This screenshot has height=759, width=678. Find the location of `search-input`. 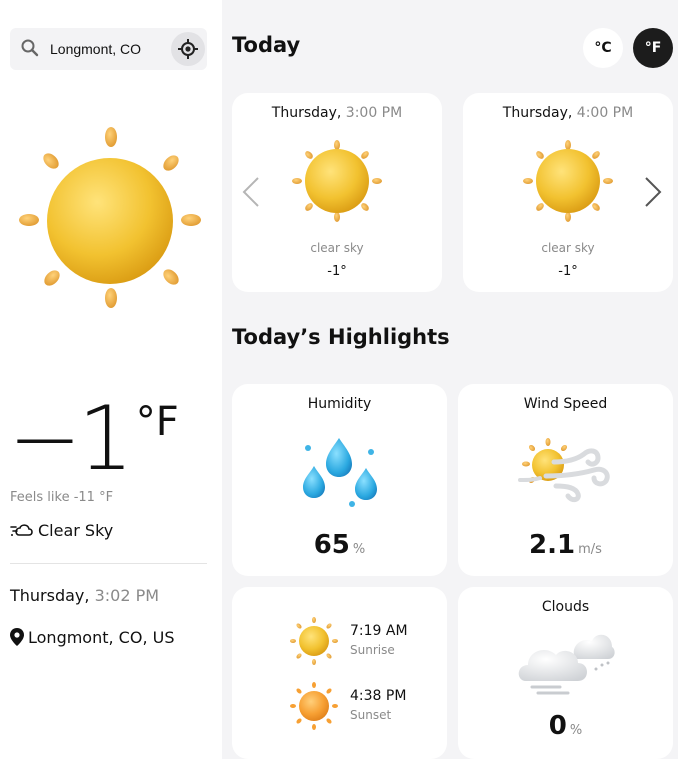

search-input is located at coordinates (107, 49).